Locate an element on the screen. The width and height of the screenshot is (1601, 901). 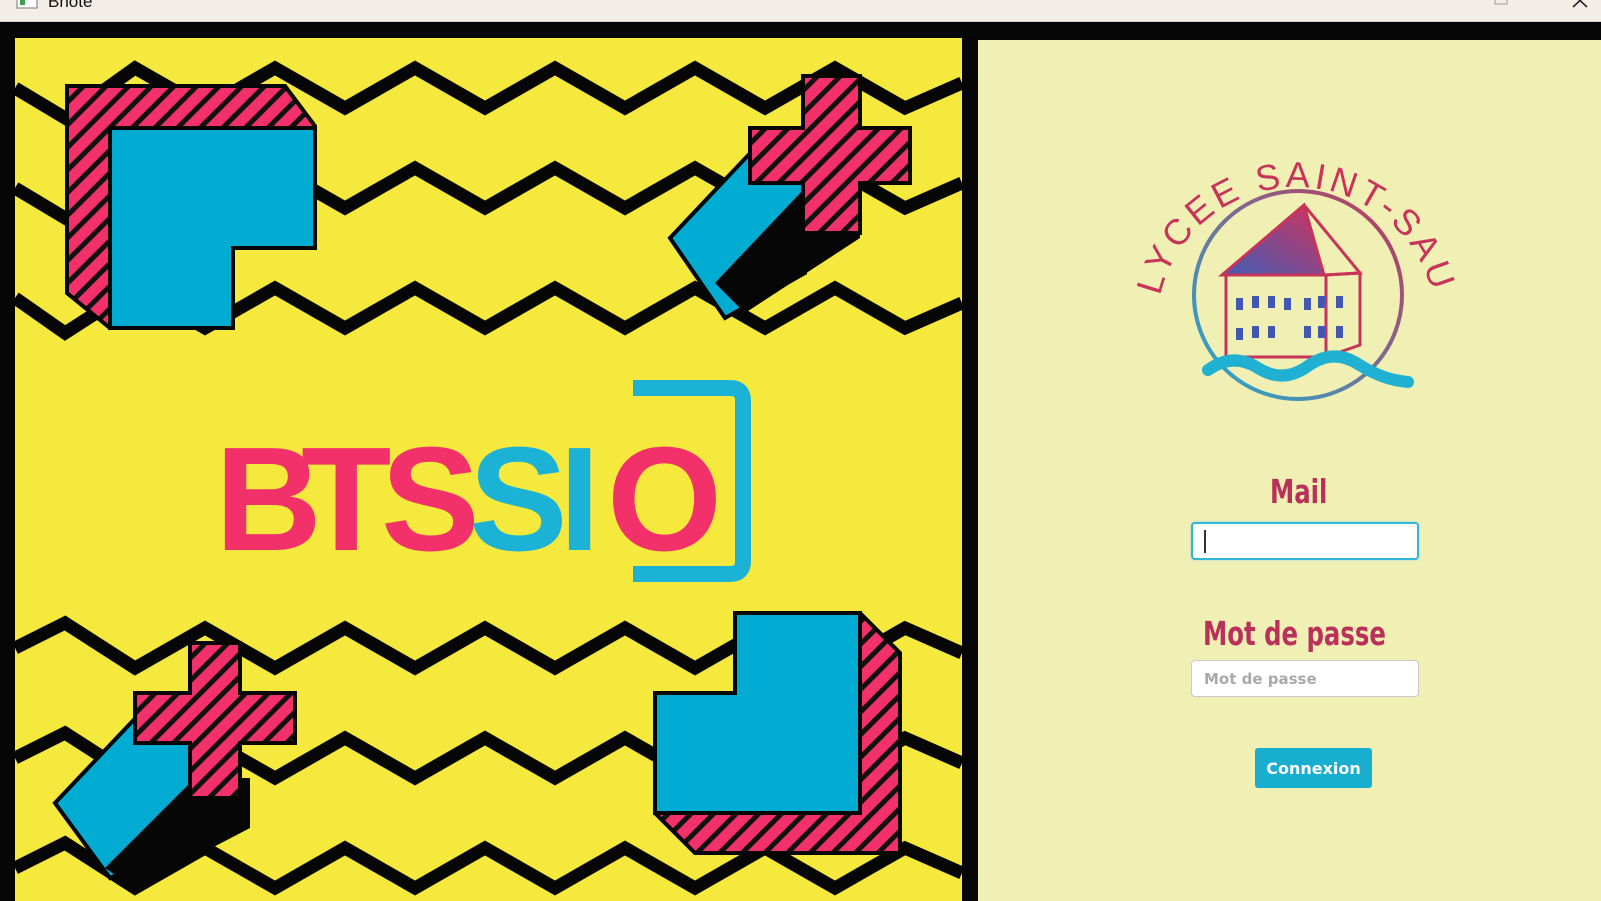
title-bar: Bnote is located at coordinates (800, 11).